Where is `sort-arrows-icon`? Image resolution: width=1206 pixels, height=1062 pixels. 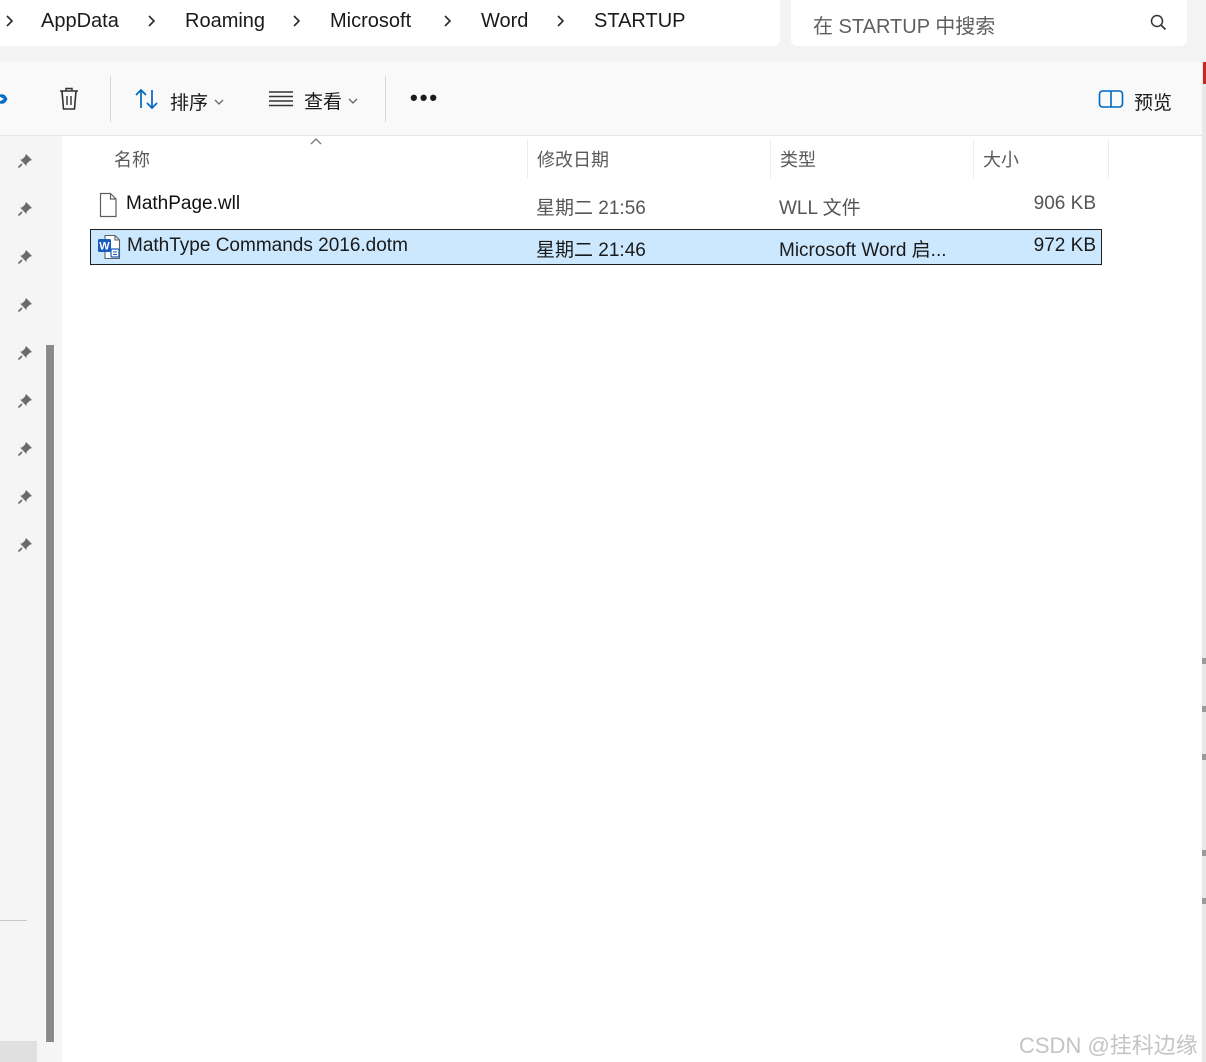 sort-arrows-icon is located at coordinates (147, 101).